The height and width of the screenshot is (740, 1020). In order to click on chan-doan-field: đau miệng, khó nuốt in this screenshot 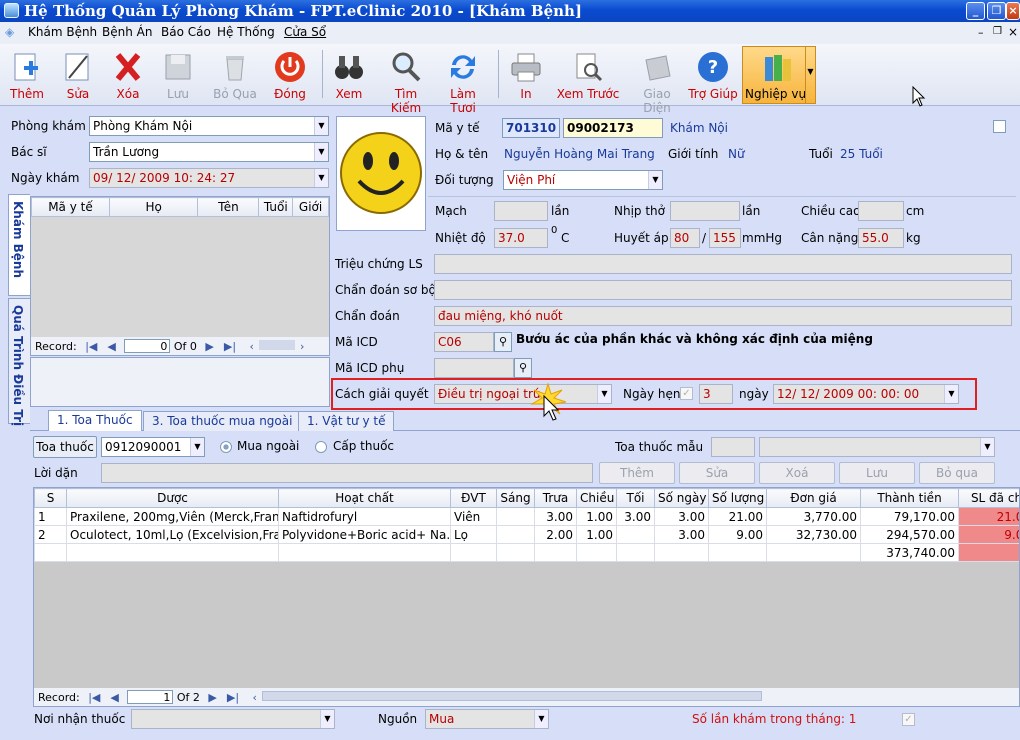, I will do `click(723, 316)`.